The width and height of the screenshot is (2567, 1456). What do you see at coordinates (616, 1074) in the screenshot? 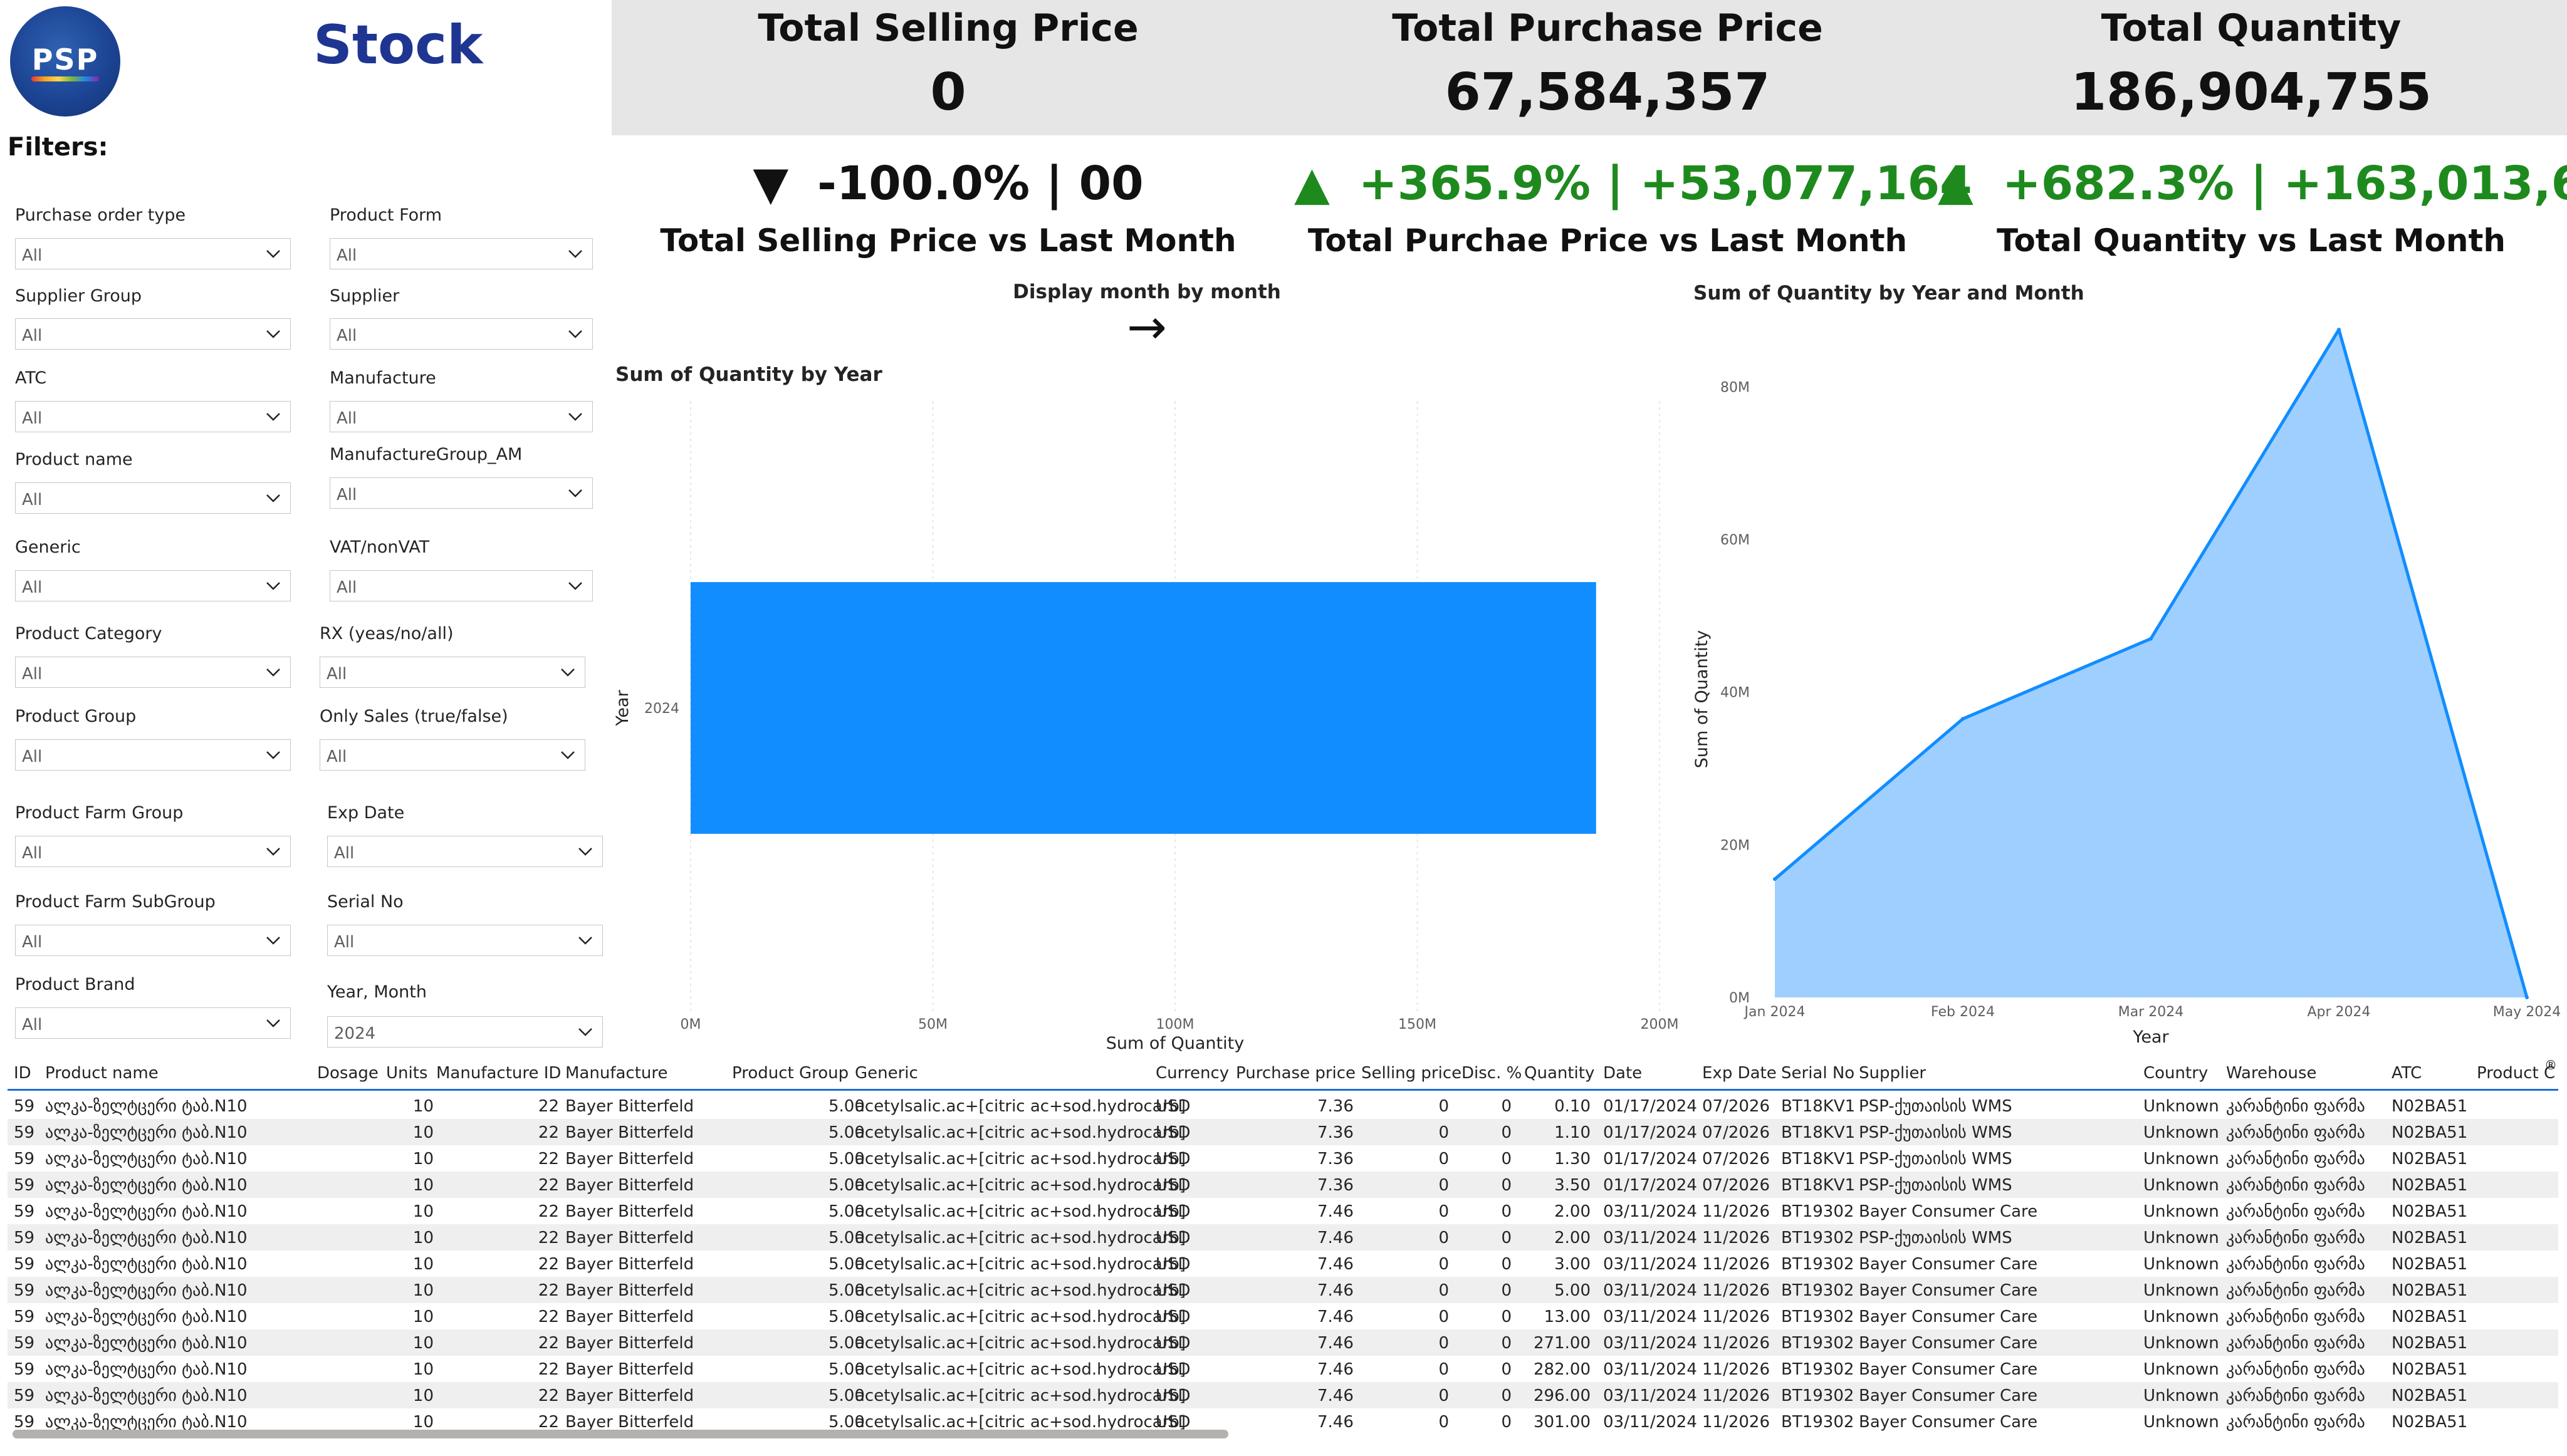
I see `column-header: Manufacture` at bounding box center [616, 1074].